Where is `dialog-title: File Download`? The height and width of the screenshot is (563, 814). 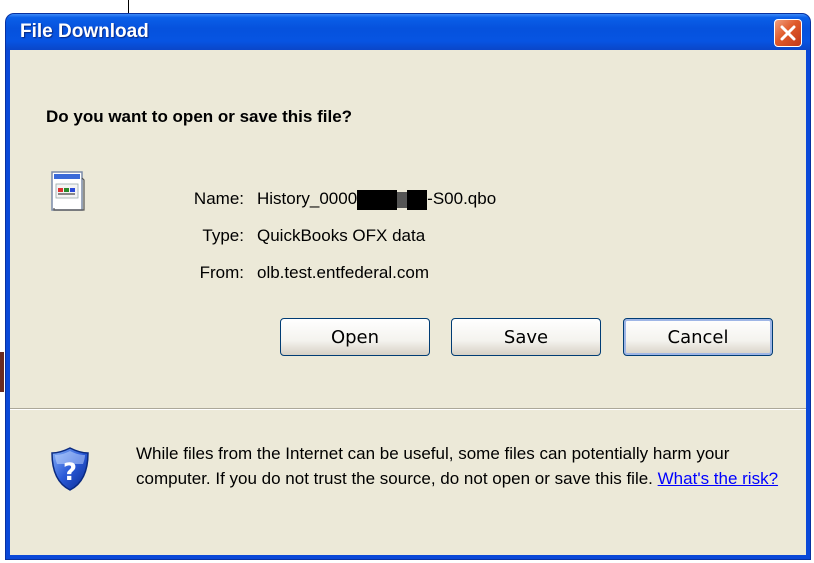
dialog-title: File Download is located at coordinates (84, 31).